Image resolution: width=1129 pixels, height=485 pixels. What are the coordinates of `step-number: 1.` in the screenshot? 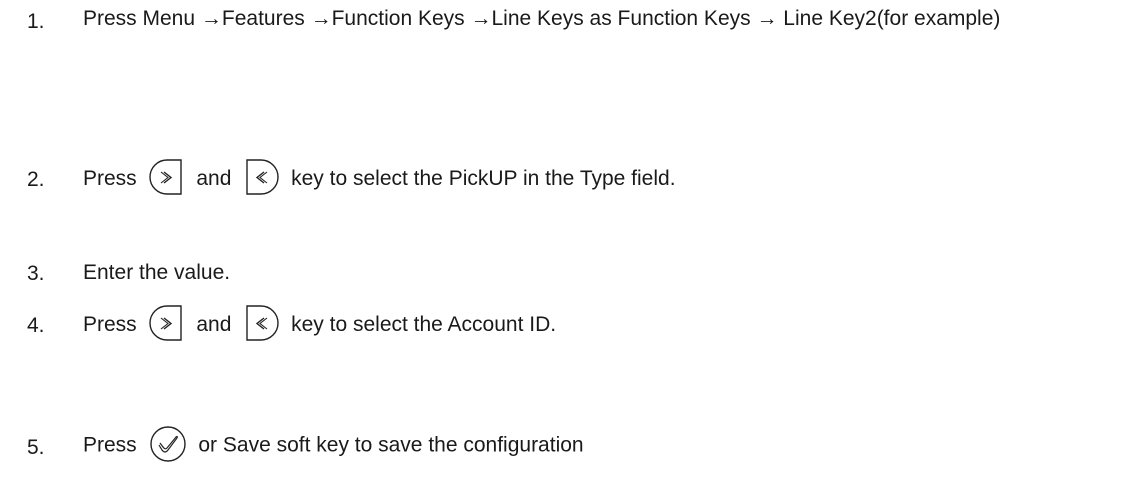 It's located at (36, 21).